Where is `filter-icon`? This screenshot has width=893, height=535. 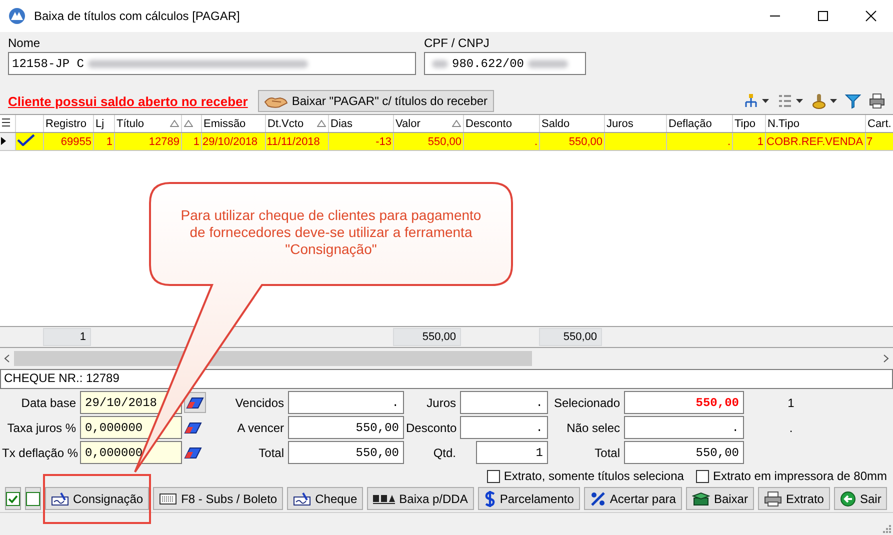 filter-icon is located at coordinates (853, 101).